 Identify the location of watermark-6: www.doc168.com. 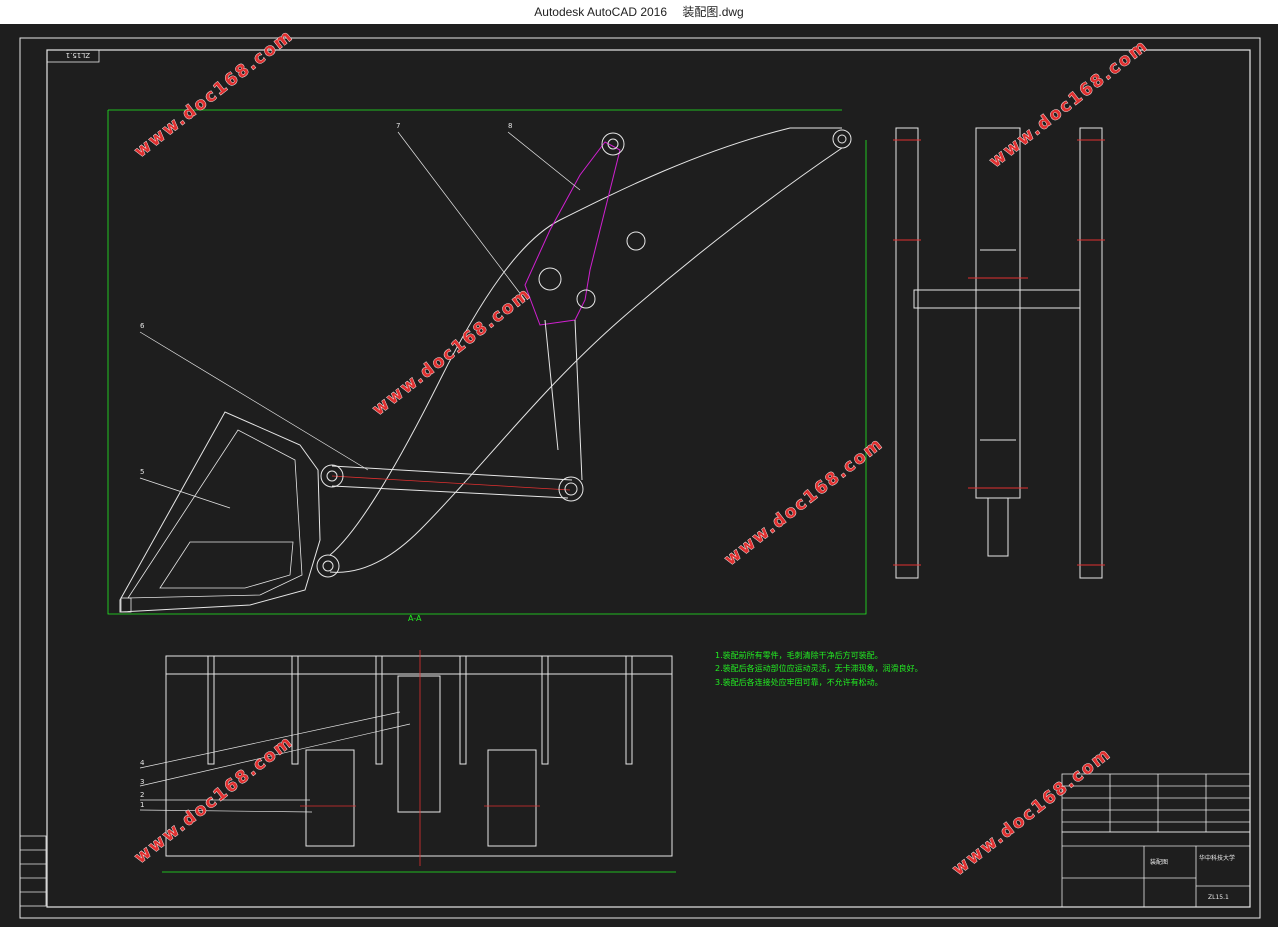
(1032, 812).